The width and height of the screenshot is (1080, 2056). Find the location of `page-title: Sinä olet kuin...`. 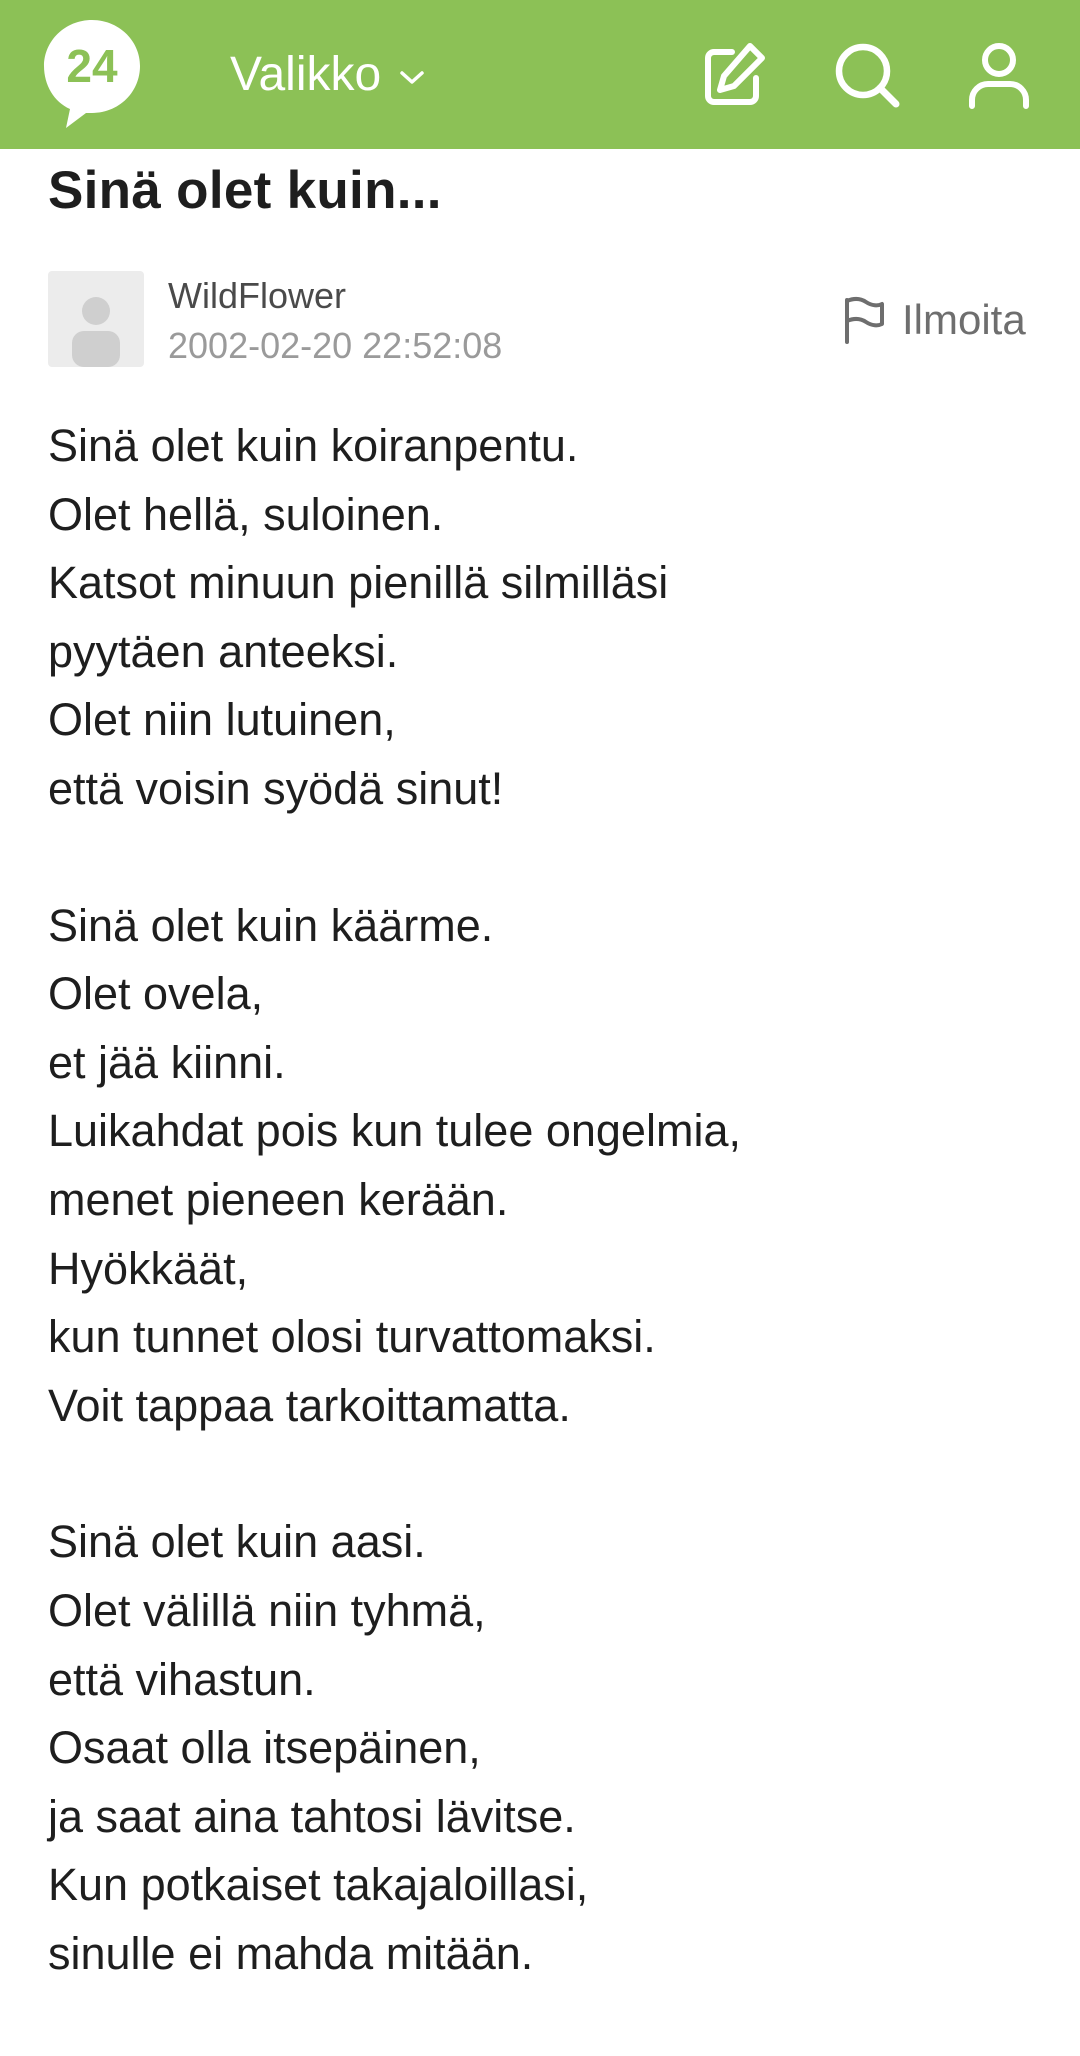

page-title: Sinä olet kuin... is located at coordinates (245, 190).